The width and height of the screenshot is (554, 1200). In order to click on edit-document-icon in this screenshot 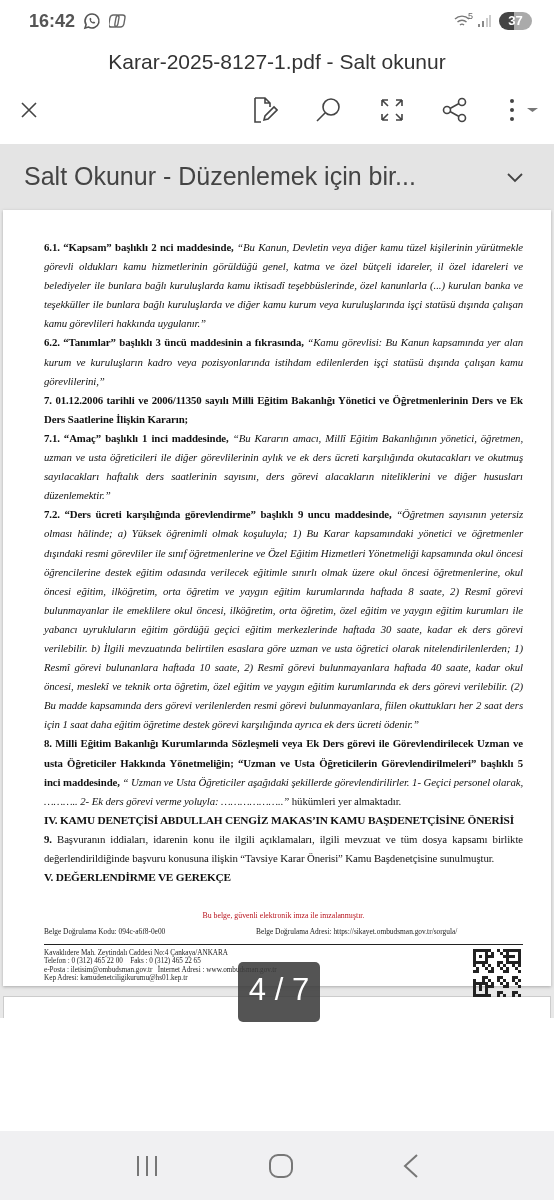, I will do `click(265, 110)`.